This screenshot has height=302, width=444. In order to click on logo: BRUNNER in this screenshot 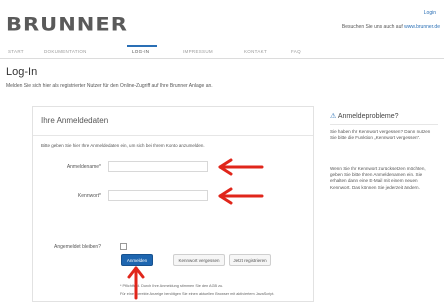, I will do `click(67, 24)`.